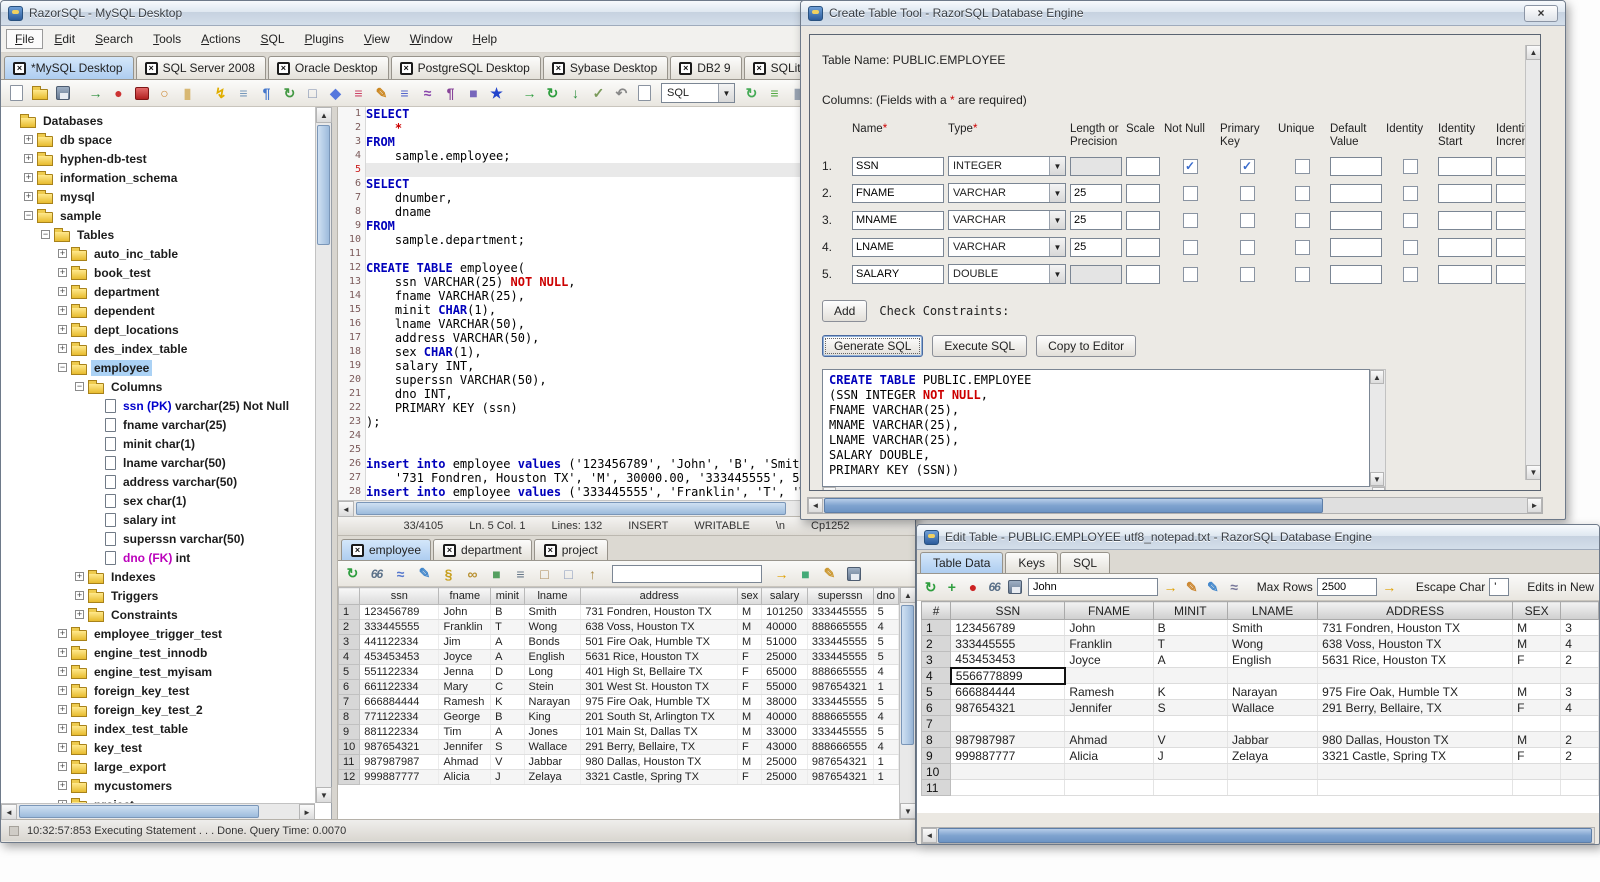 The width and height of the screenshot is (1600, 882). What do you see at coordinates (1190, 659) in the screenshot?
I see `edit-data-cell: A` at bounding box center [1190, 659].